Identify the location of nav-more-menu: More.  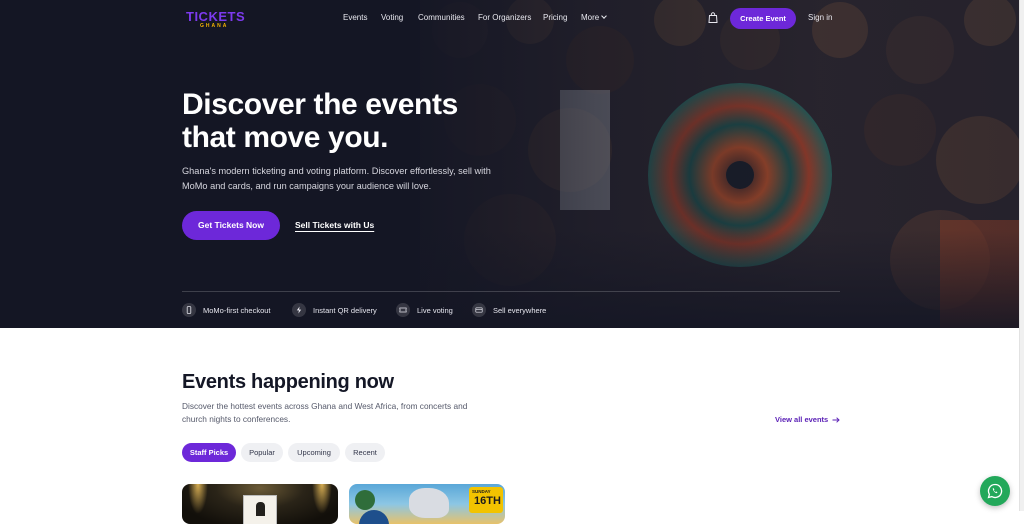
(594, 17).